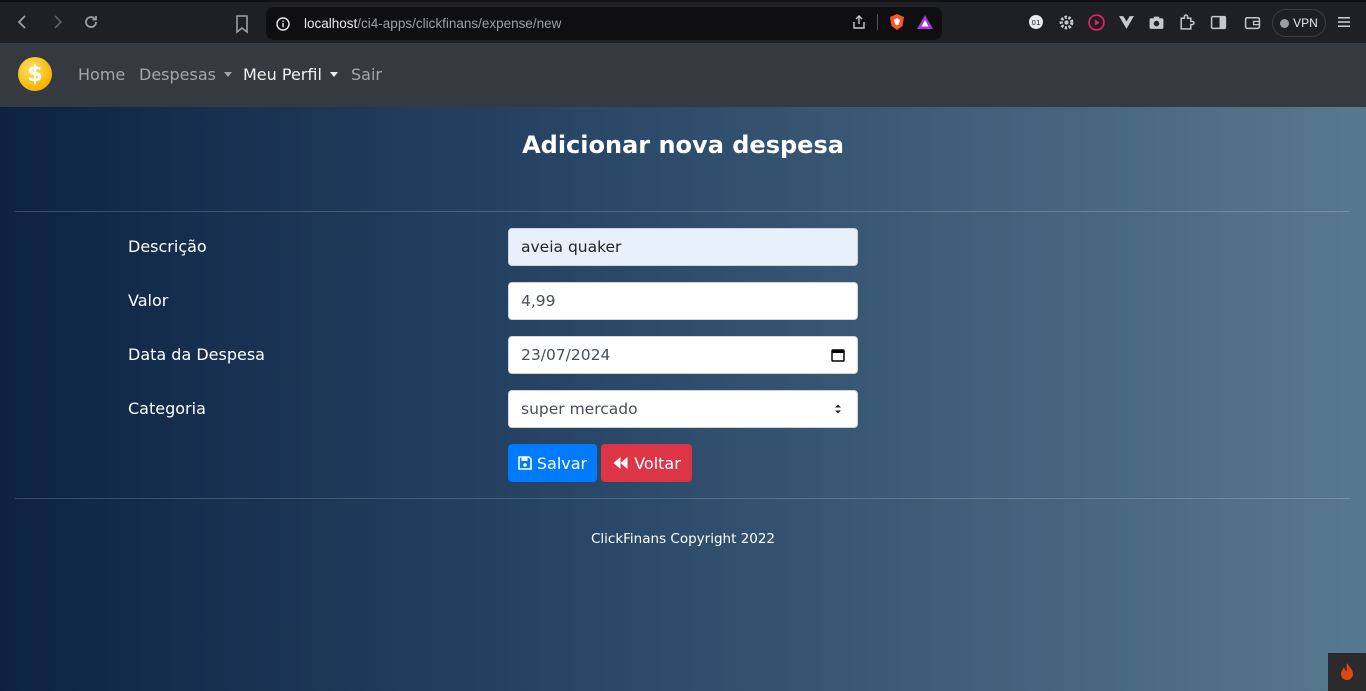  What do you see at coordinates (57, 22) in the screenshot?
I see `forward-icon` at bounding box center [57, 22].